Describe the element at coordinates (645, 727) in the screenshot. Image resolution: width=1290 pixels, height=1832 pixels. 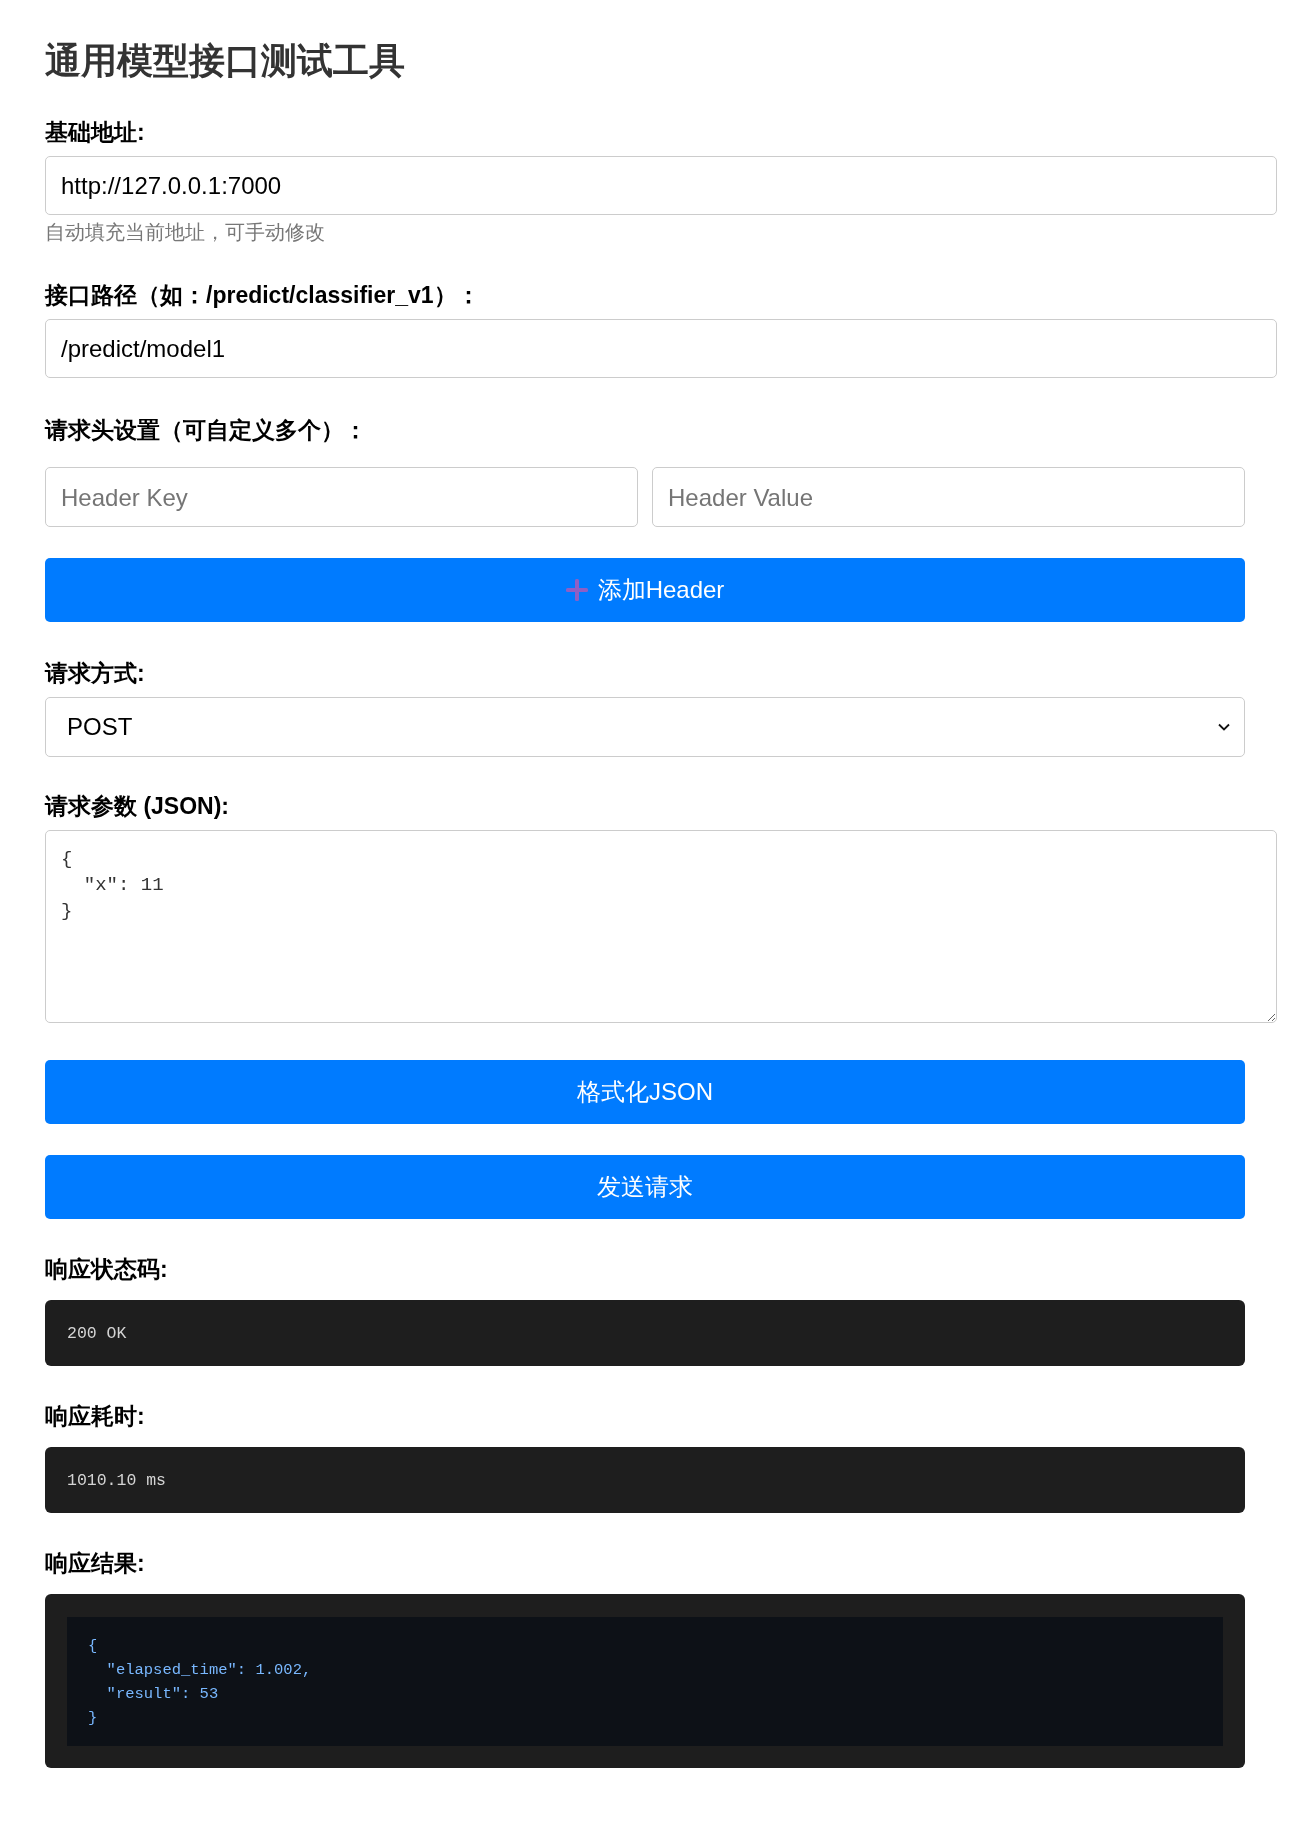
I see `method-select: POST` at that location.